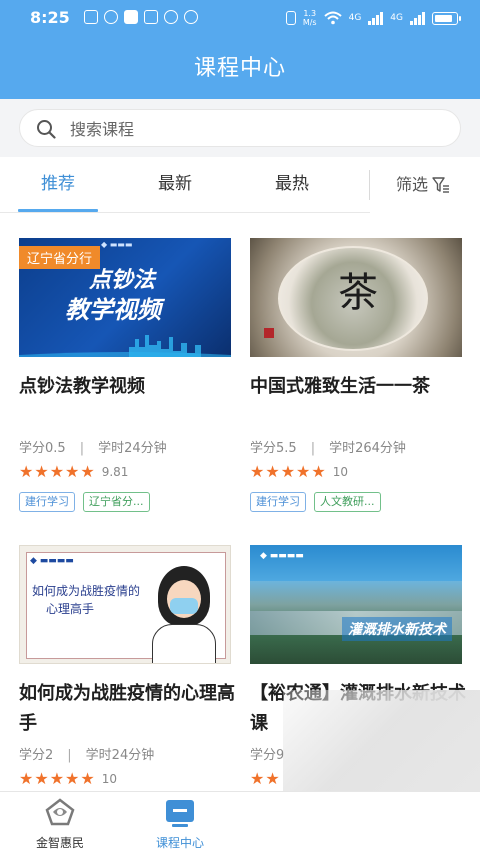 This screenshot has width=480, height=853. What do you see at coordinates (60, 812) in the screenshot?
I see `jinzhi-logo-icon` at bounding box center [60, 812].